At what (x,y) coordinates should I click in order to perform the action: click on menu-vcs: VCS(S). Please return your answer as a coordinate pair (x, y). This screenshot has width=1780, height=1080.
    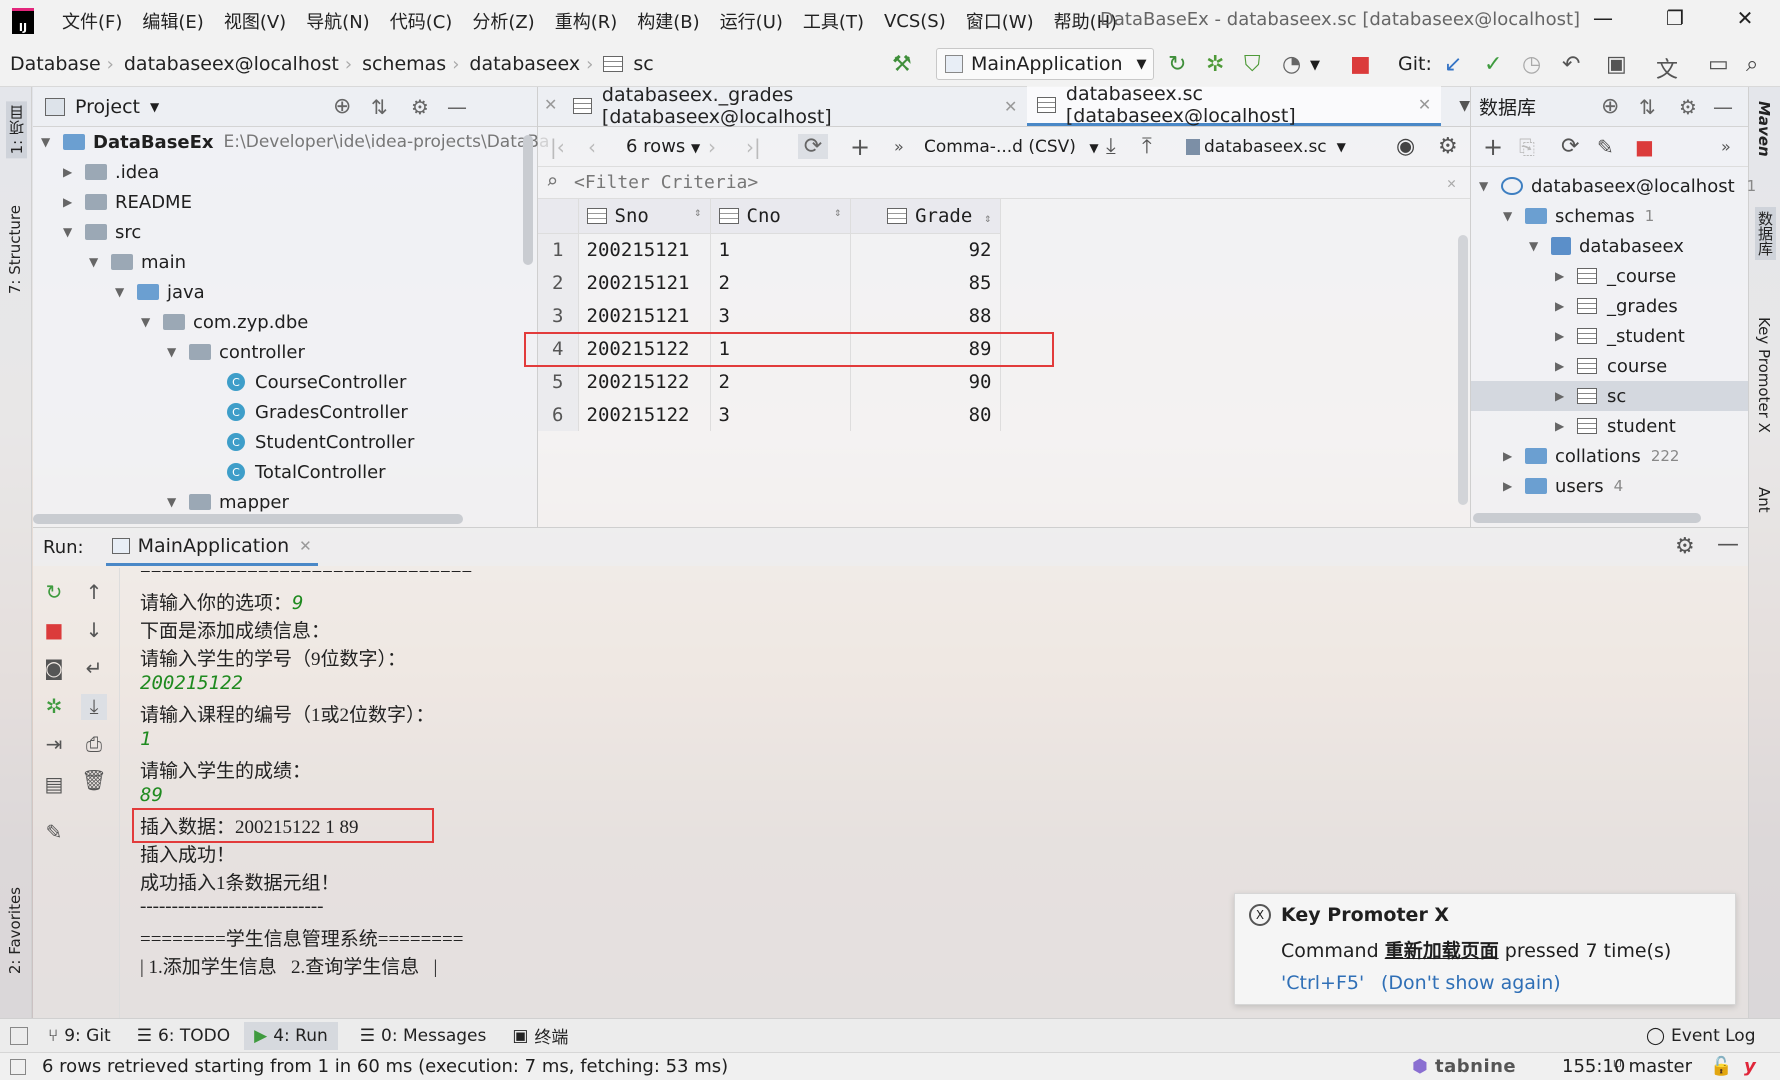
    Looking at the image, I should click on (915, 21).